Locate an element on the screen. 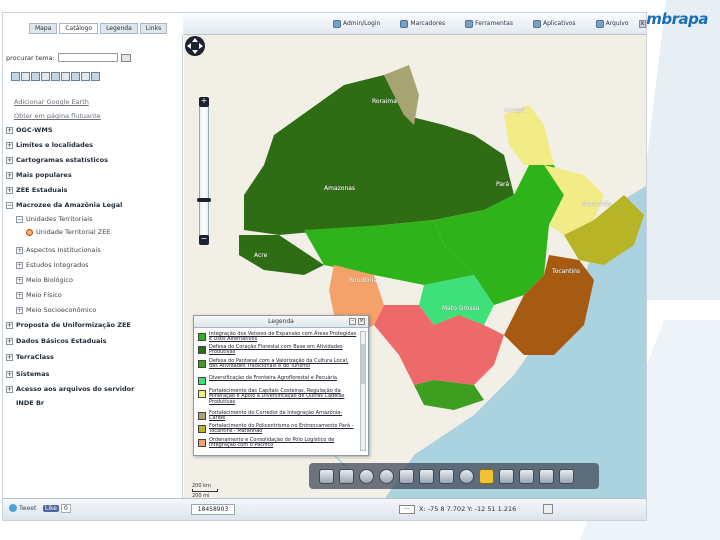  coordinate-format-select: --- is located at coordinates (407, 509).